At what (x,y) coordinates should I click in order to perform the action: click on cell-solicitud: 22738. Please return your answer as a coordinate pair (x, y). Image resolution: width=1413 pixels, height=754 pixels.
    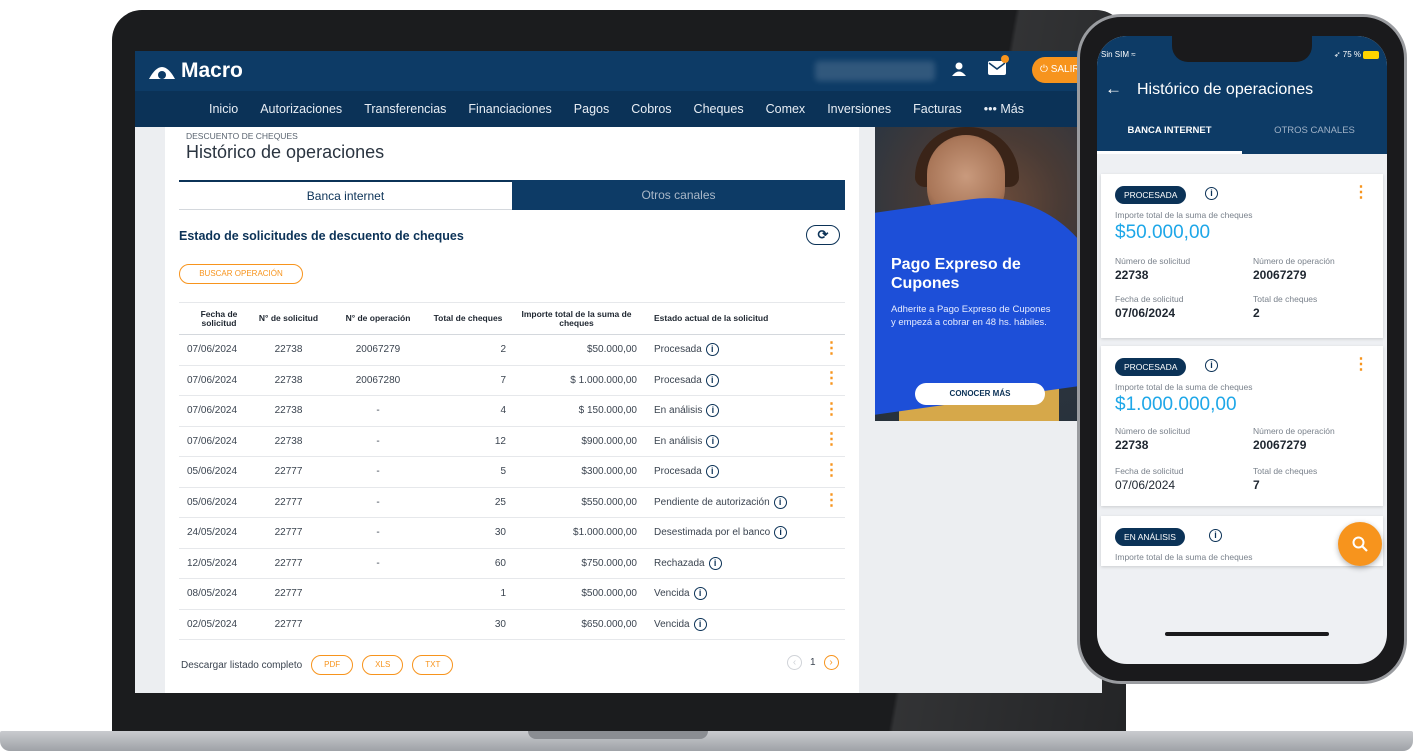
    Looking at the image, I should click on (288, 411).